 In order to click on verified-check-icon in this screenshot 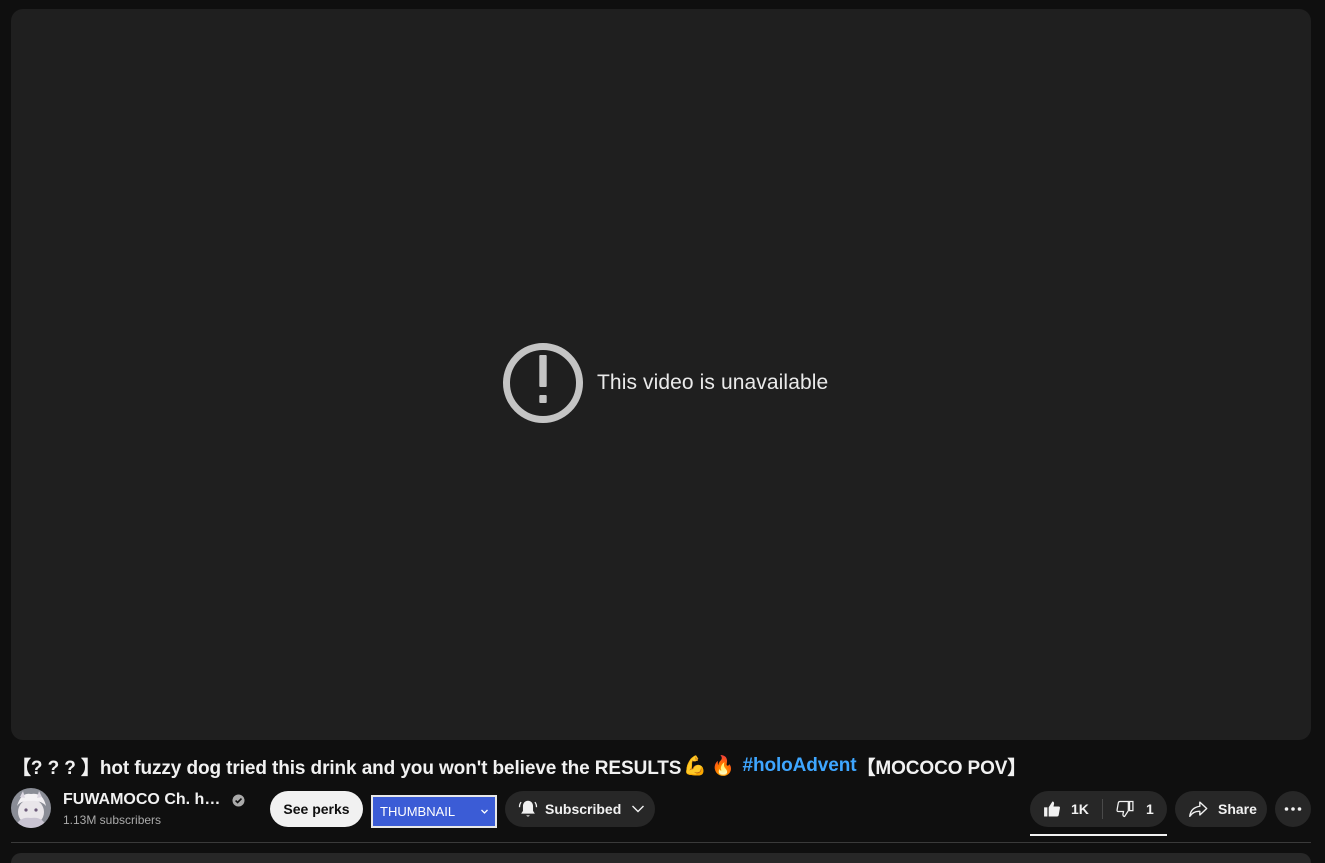, I will do `click(238, 800)`.